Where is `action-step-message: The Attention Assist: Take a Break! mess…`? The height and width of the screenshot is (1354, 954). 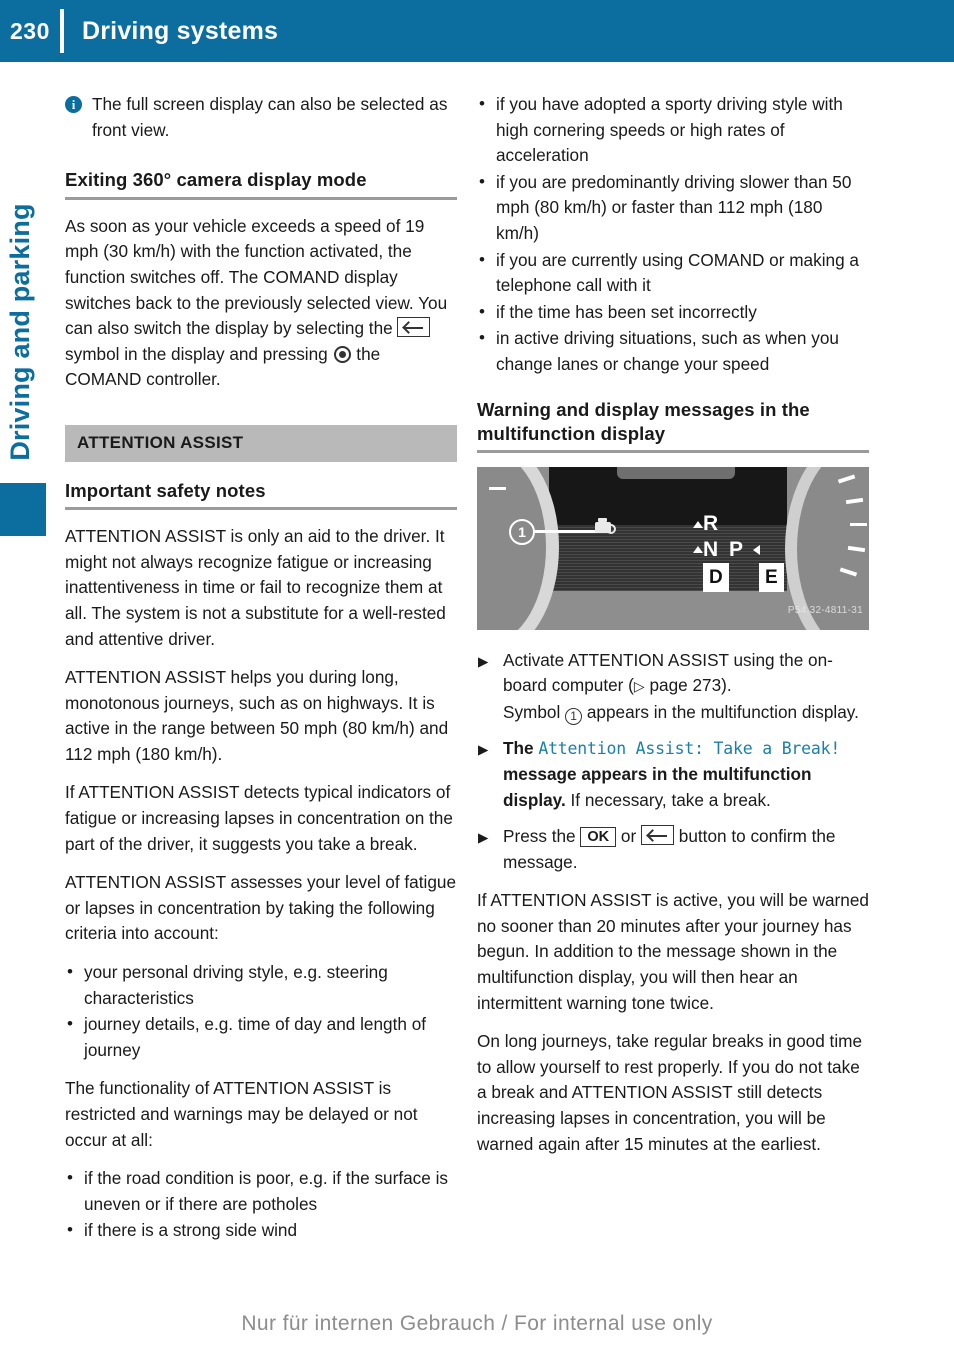 action-step-message: The Attention Assist: Take a Break! mess… is located at coordinates (673, 774).